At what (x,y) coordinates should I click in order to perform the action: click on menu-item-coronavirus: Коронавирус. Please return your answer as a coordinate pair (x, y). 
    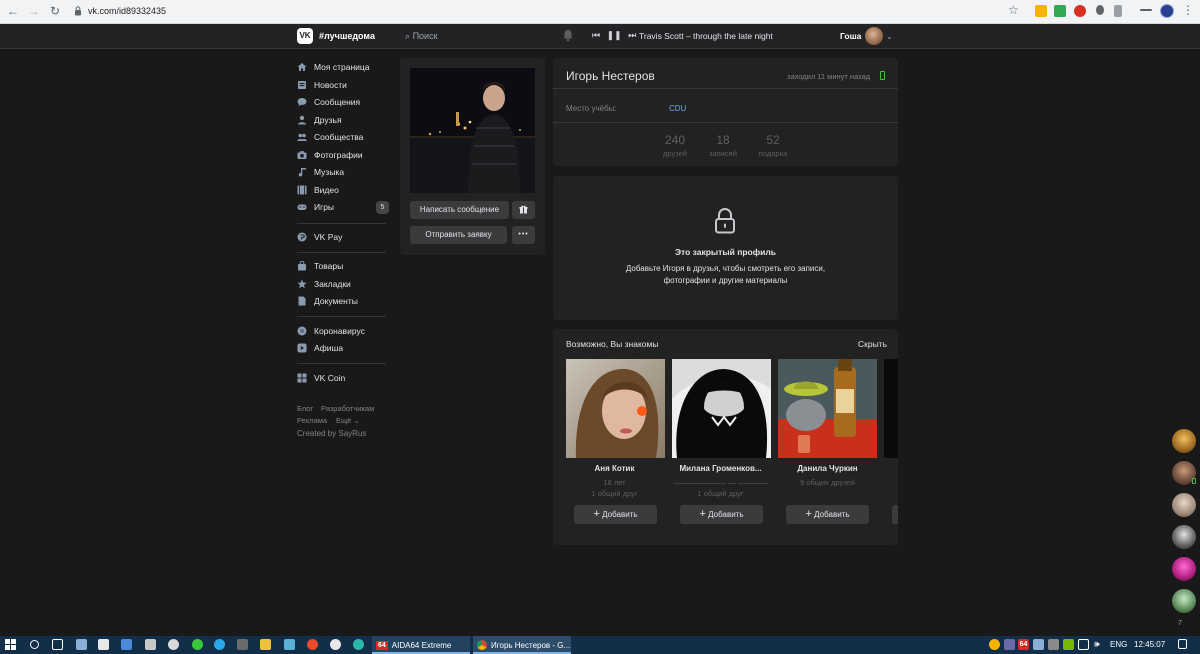
    Looking at the image, I should click on (331, 331).